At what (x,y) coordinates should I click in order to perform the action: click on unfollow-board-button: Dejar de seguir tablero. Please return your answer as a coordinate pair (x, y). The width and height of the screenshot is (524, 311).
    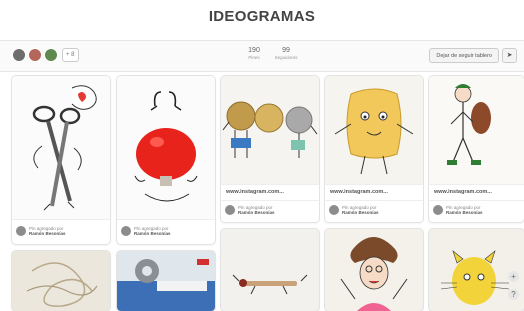
    Looking at the image, I should click on (464, 55).